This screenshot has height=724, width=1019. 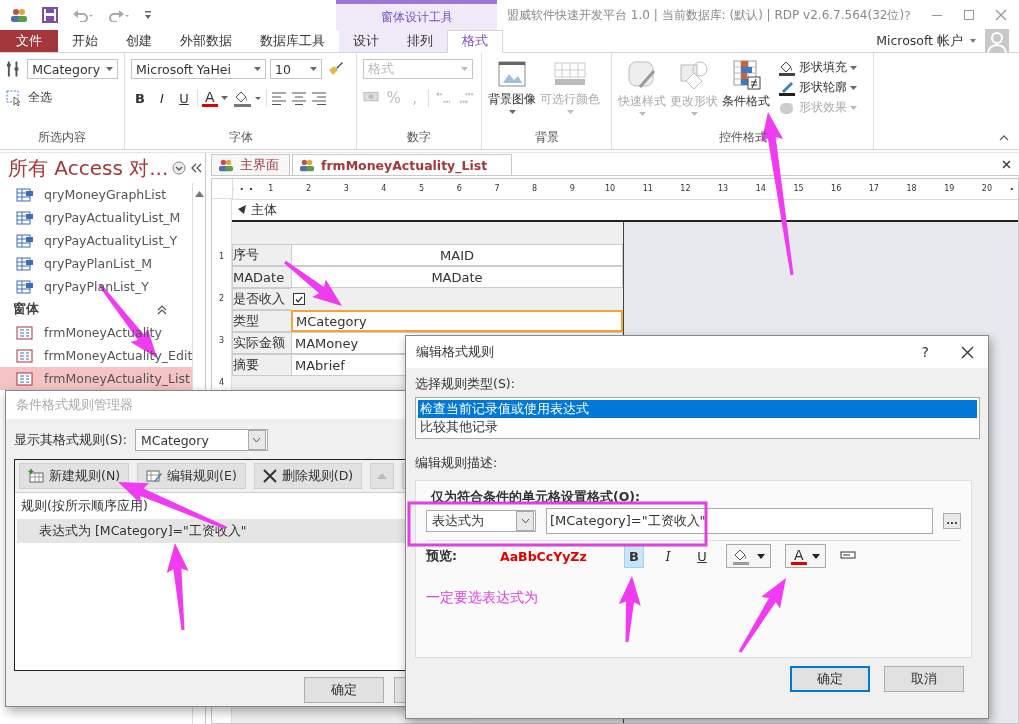 What do you see at coordinates (705, 15) in the screenshot?
I see `window-title: 盟威软件快速开发平台 1.0 | 当前数据库: (默认) | RDP v2.6.7.564(32位)` at bounding box center [705, 15].